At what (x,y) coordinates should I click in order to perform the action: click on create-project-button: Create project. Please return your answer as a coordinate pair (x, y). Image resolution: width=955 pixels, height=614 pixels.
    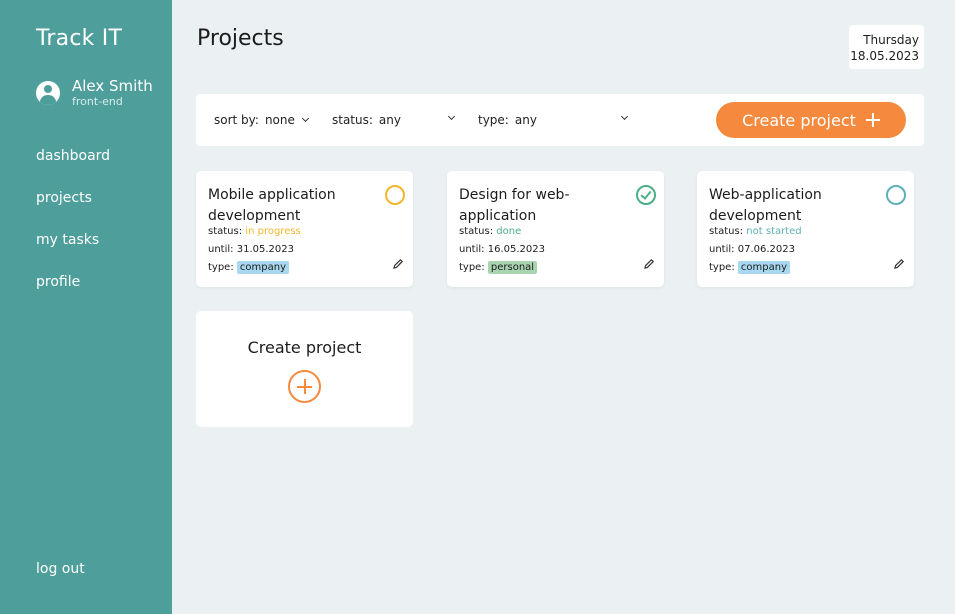
    Looking at the image, I should click on (811, 120).